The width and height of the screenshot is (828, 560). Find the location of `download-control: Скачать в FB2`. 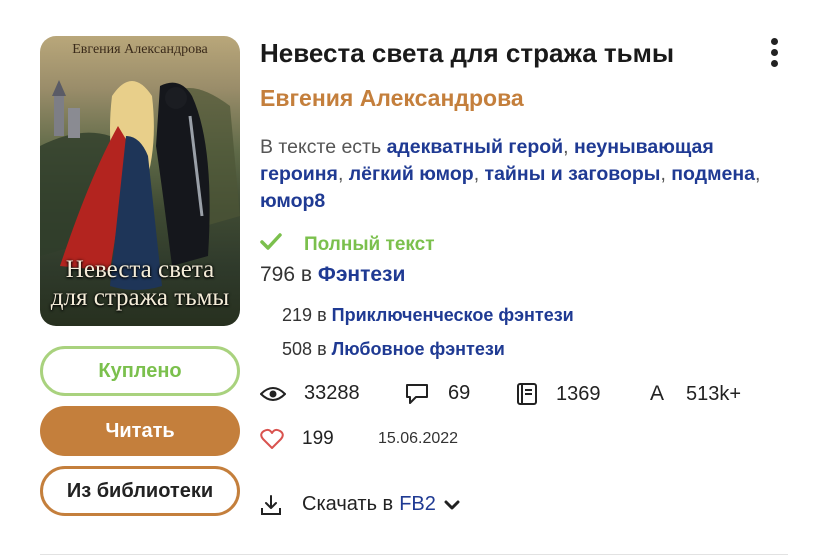

download-control: Скачать в FB2 is located at coordinates (360, 504).